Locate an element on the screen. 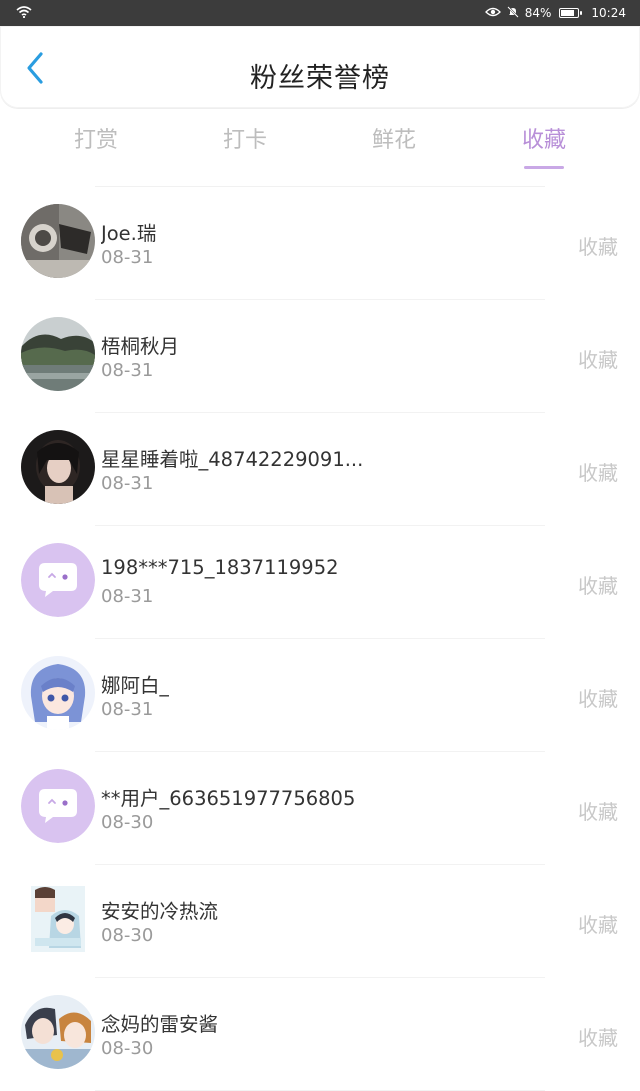 This screenshot has width=640, height=1091. photo-avatar-icon is located at coordinates (58, 241).